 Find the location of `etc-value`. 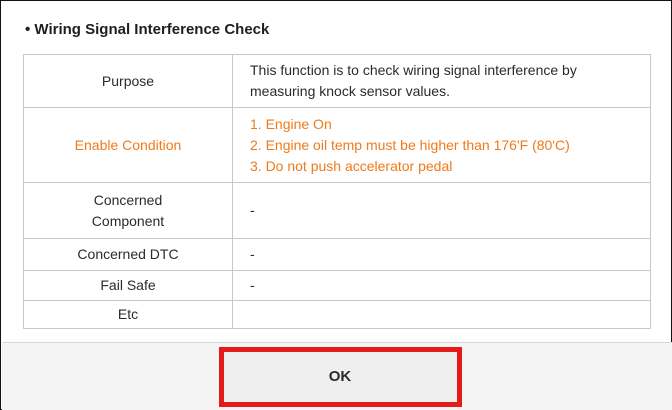

etc-value is located at coordinates (441, 314).